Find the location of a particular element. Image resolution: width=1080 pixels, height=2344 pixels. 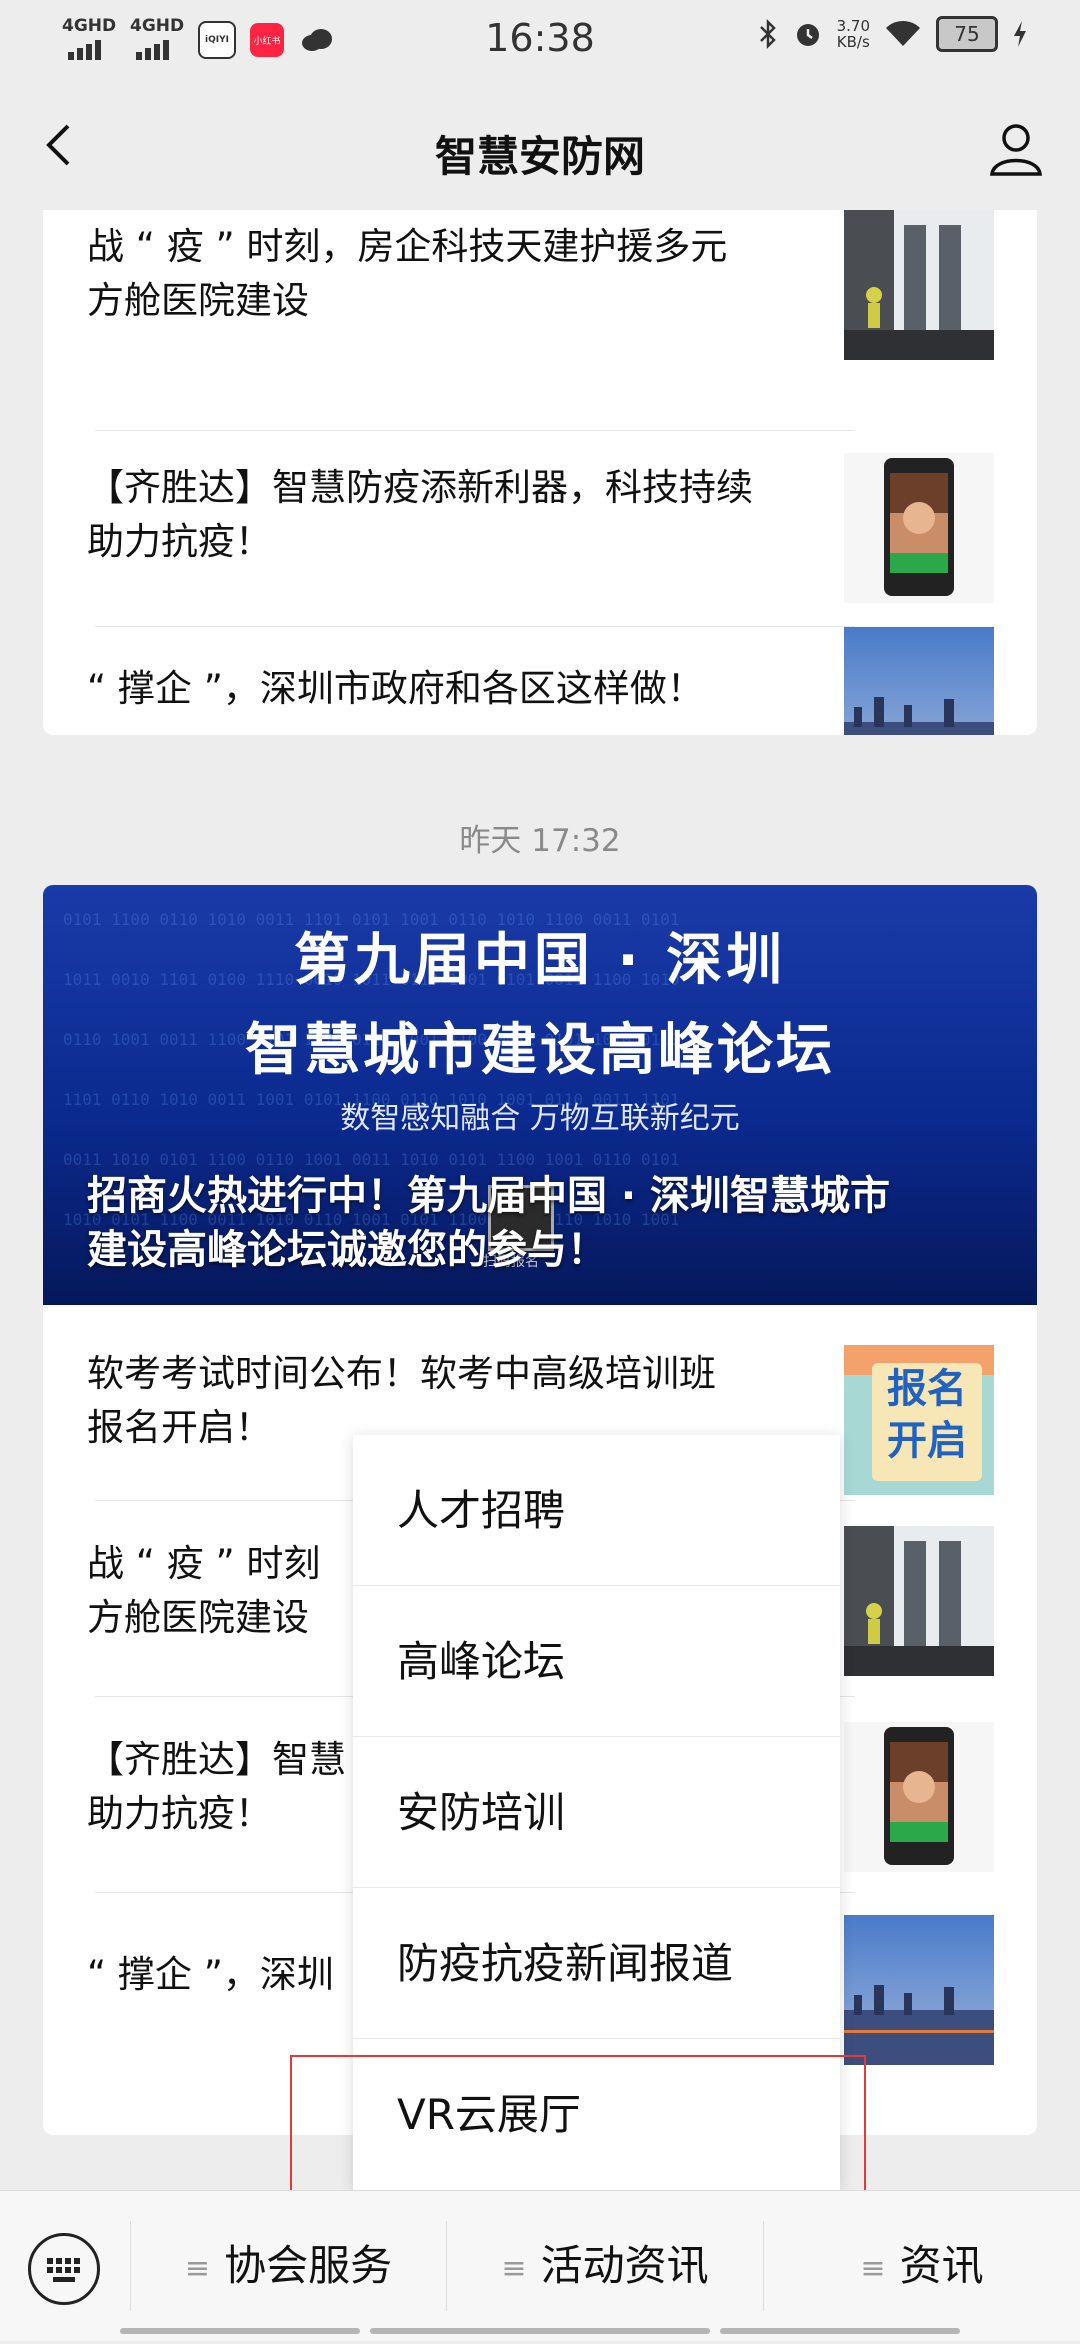

article-item: 【齐胜达】智慧防疫添新利器，科技持续 助力抗疫！ is located at coordinates (540, 528).